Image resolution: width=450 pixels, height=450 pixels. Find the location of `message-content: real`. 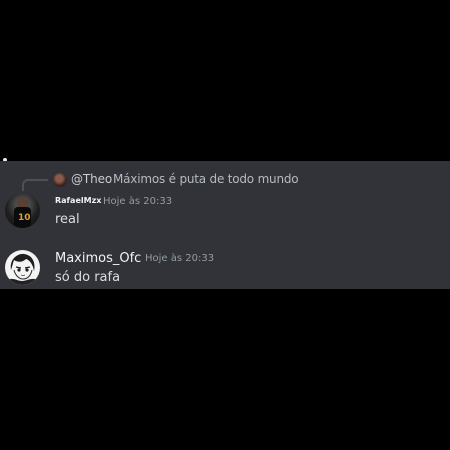

message-content: real is located at coordinates (67, 219).